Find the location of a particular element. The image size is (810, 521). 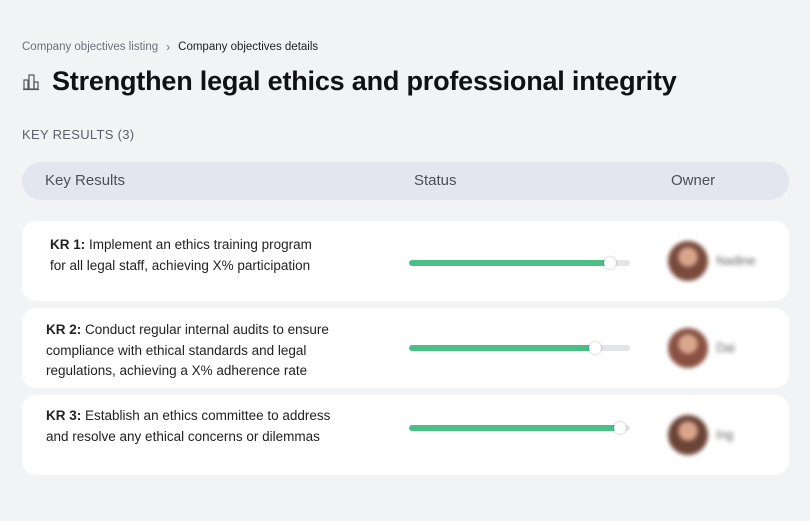

breadcrumb-parent-link: Company objectives listing is located at coordinates (90, 47).